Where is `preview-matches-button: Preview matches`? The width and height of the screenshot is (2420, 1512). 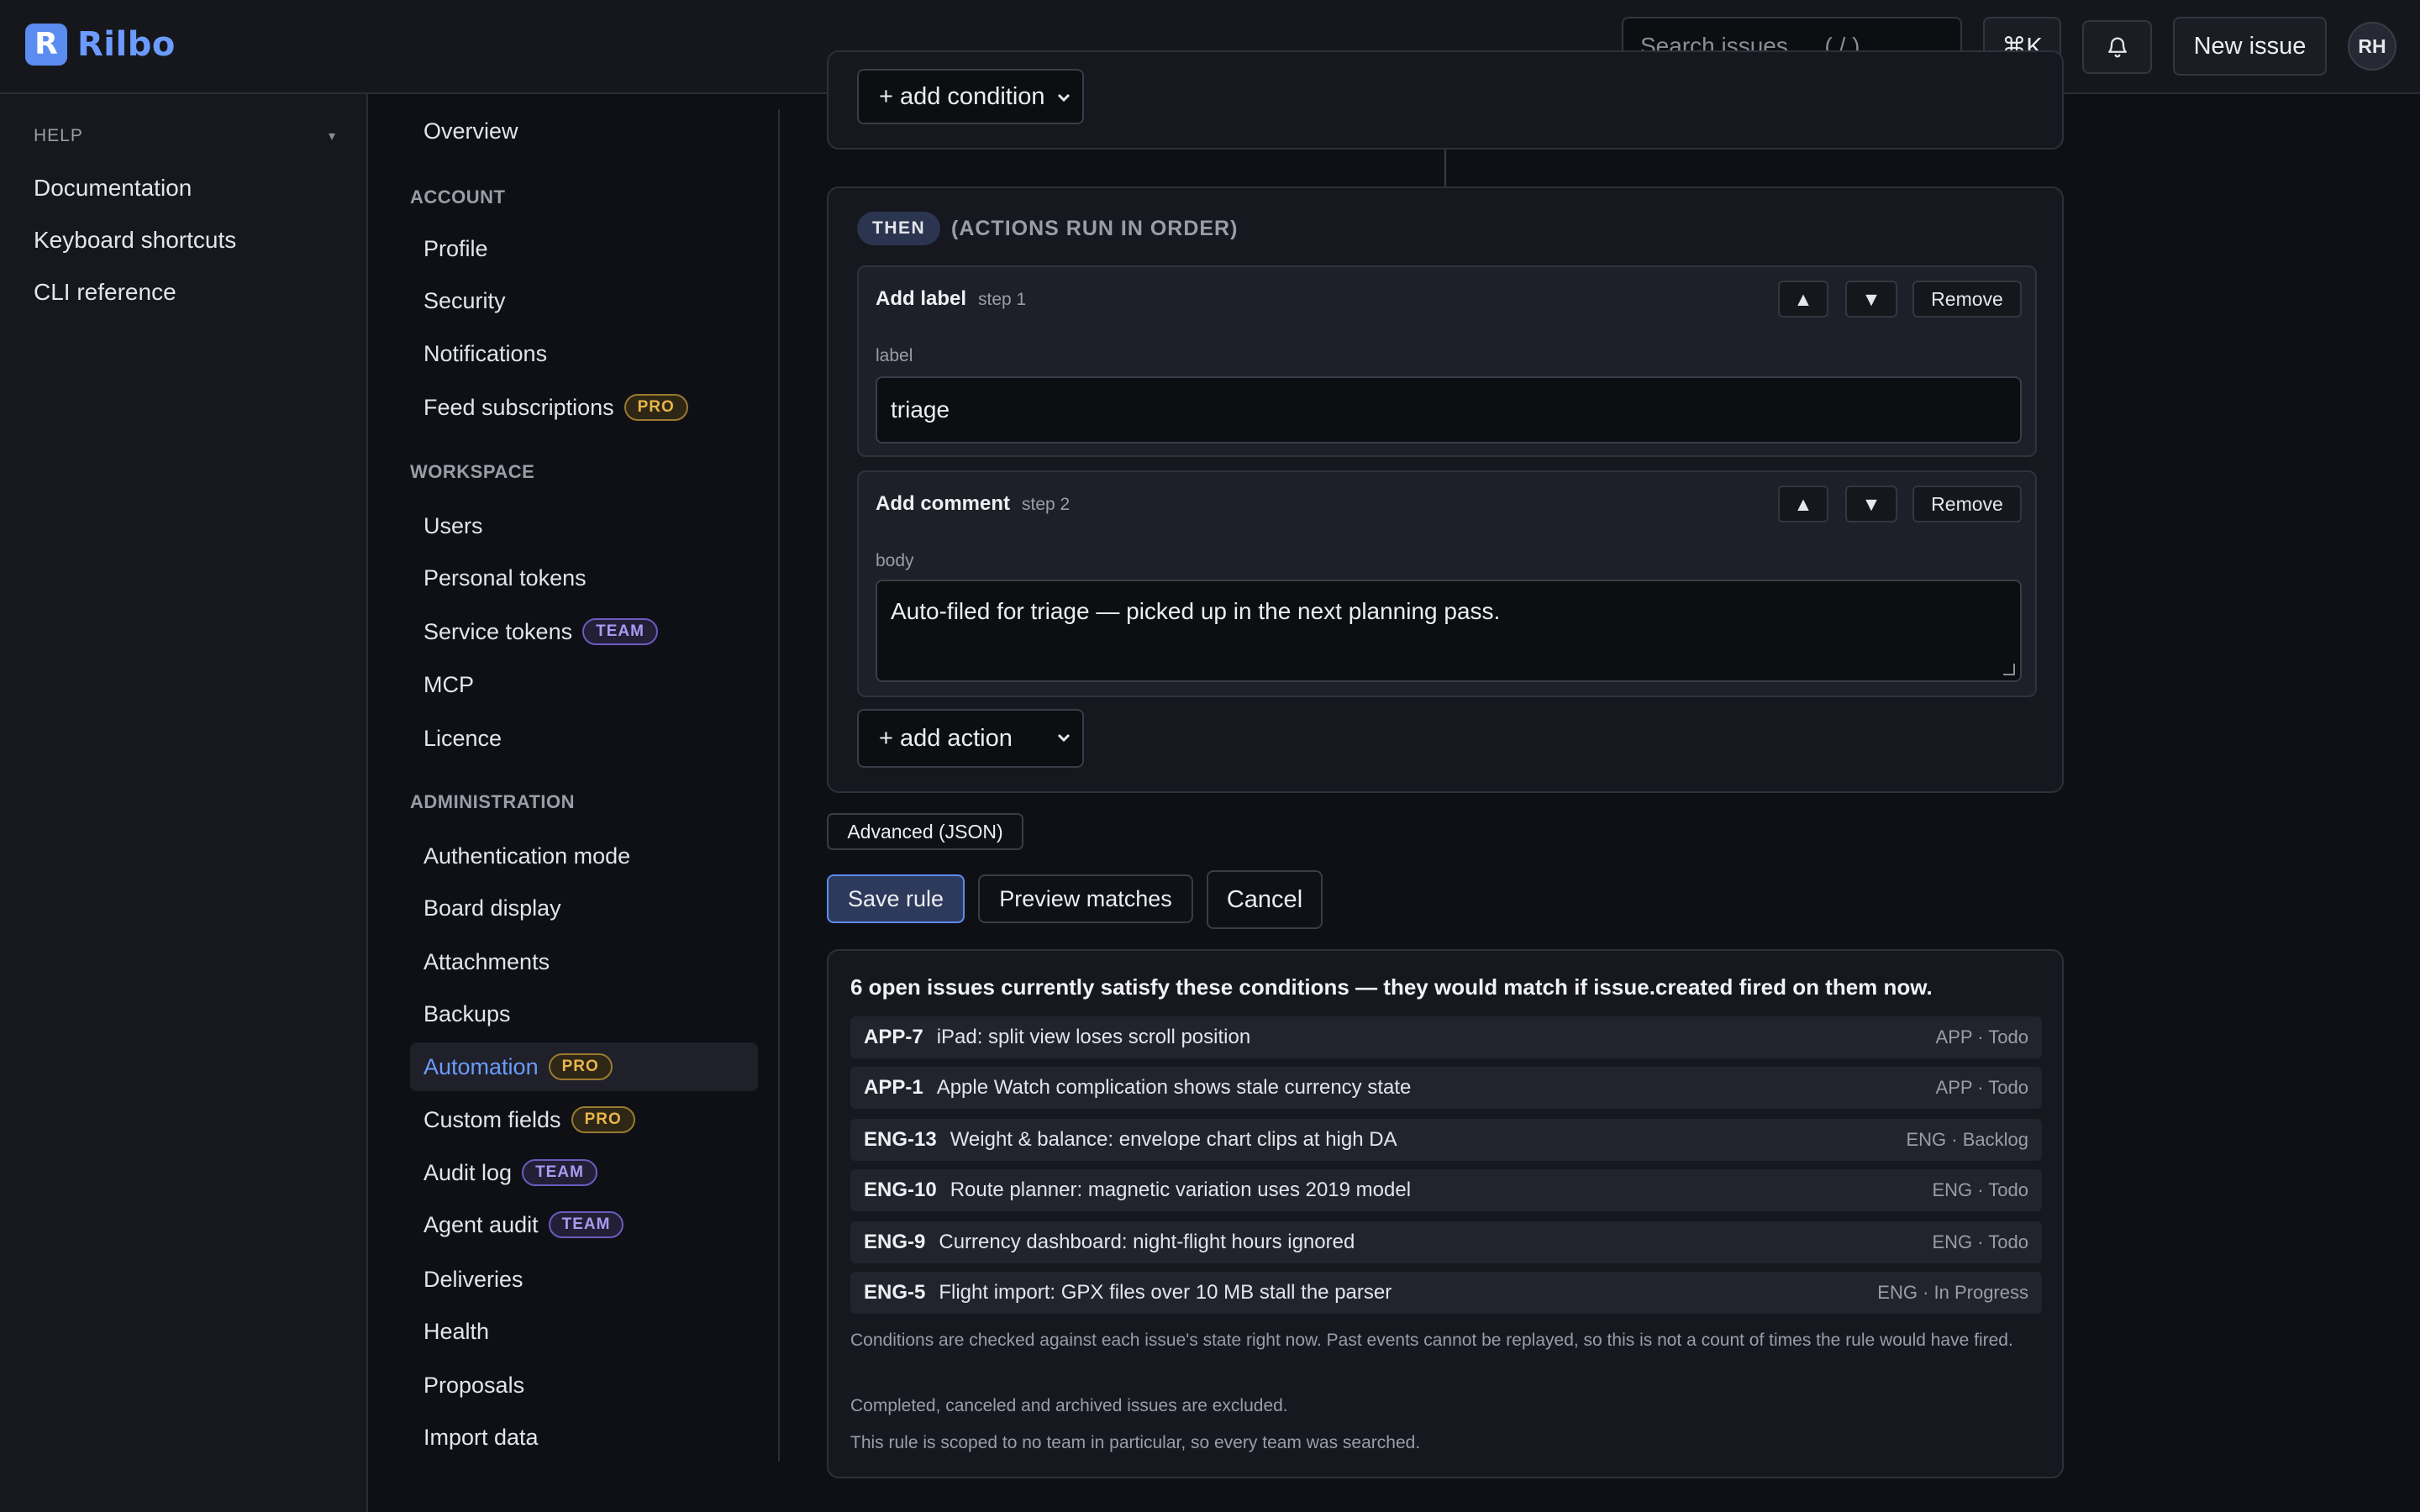
preview-matches-button: Preview matches is located at coordinates (1085, 898).